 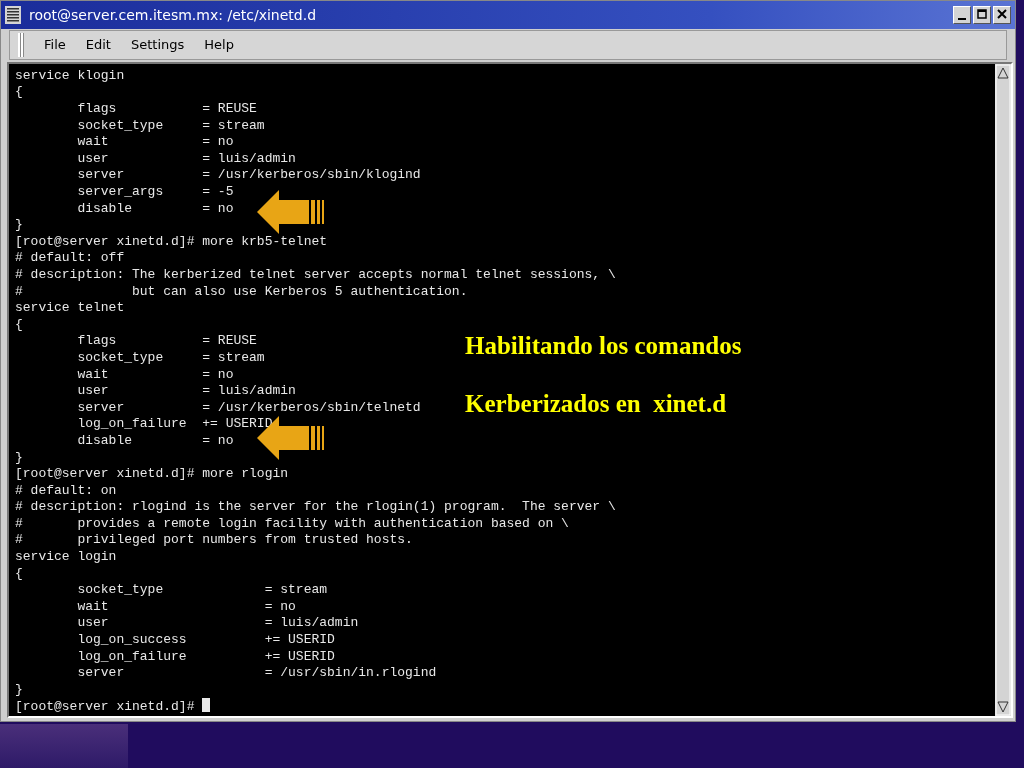 What do you see at coordinates (1003, 389) in the screenshot?
I see `scrollbar` at bounding box center [1003, 389].